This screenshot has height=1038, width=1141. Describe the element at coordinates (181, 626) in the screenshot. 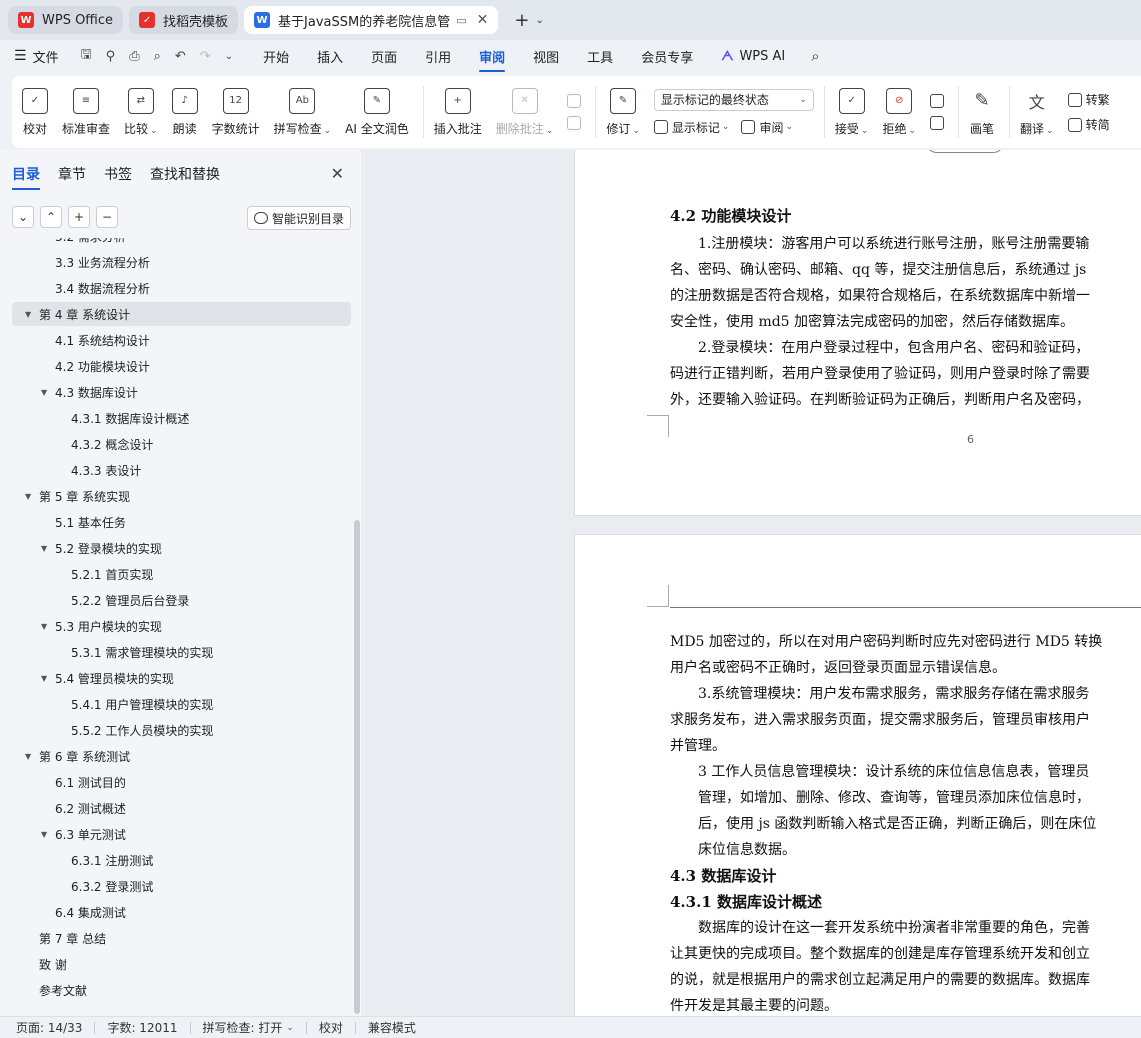

I see `toc-item: ▼ 5.3 用户模块的实现` at that location.